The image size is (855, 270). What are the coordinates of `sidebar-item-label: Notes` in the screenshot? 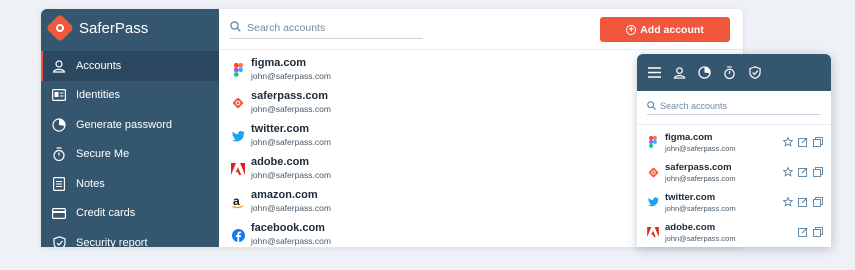 It's located at (90, 183).